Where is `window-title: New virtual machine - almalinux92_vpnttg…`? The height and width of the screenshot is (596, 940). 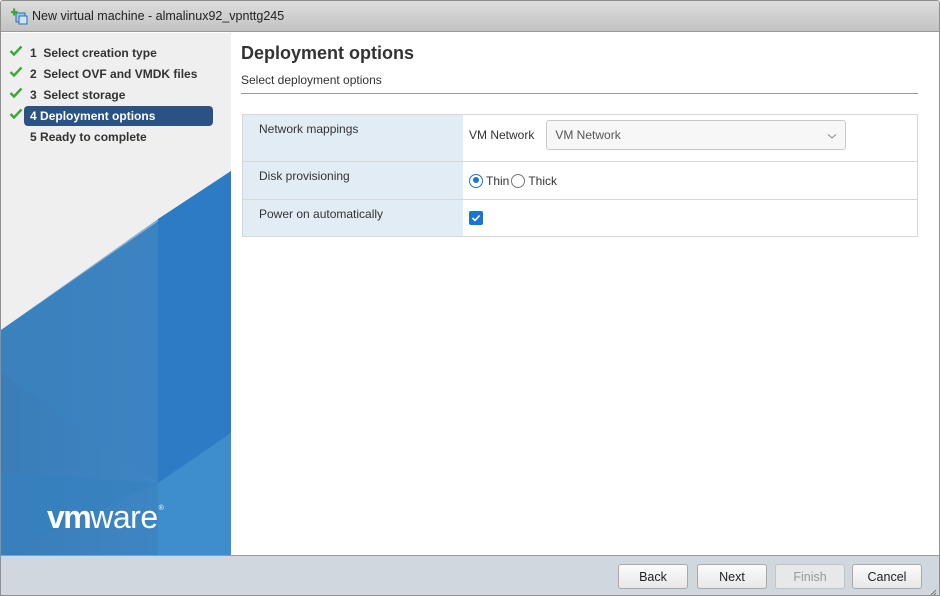
window-title: New virtual machine - almalinux92_vpnttg… is located at coordinates (158, 16).